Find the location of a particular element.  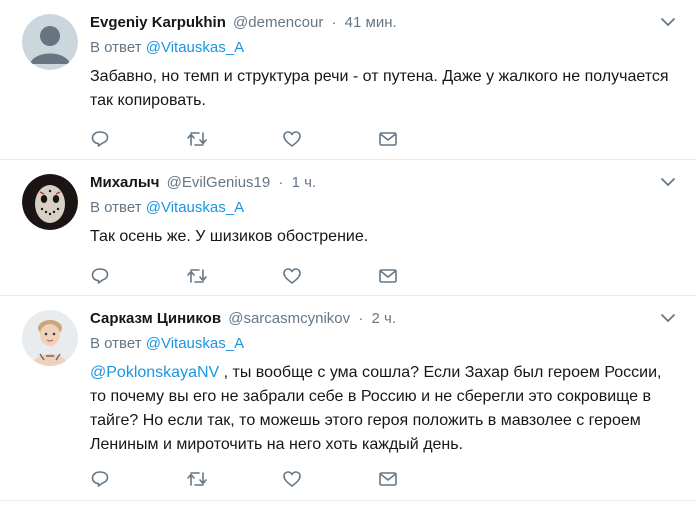

hockey-mask-avatar-icon is located at coordinates (50, 202).